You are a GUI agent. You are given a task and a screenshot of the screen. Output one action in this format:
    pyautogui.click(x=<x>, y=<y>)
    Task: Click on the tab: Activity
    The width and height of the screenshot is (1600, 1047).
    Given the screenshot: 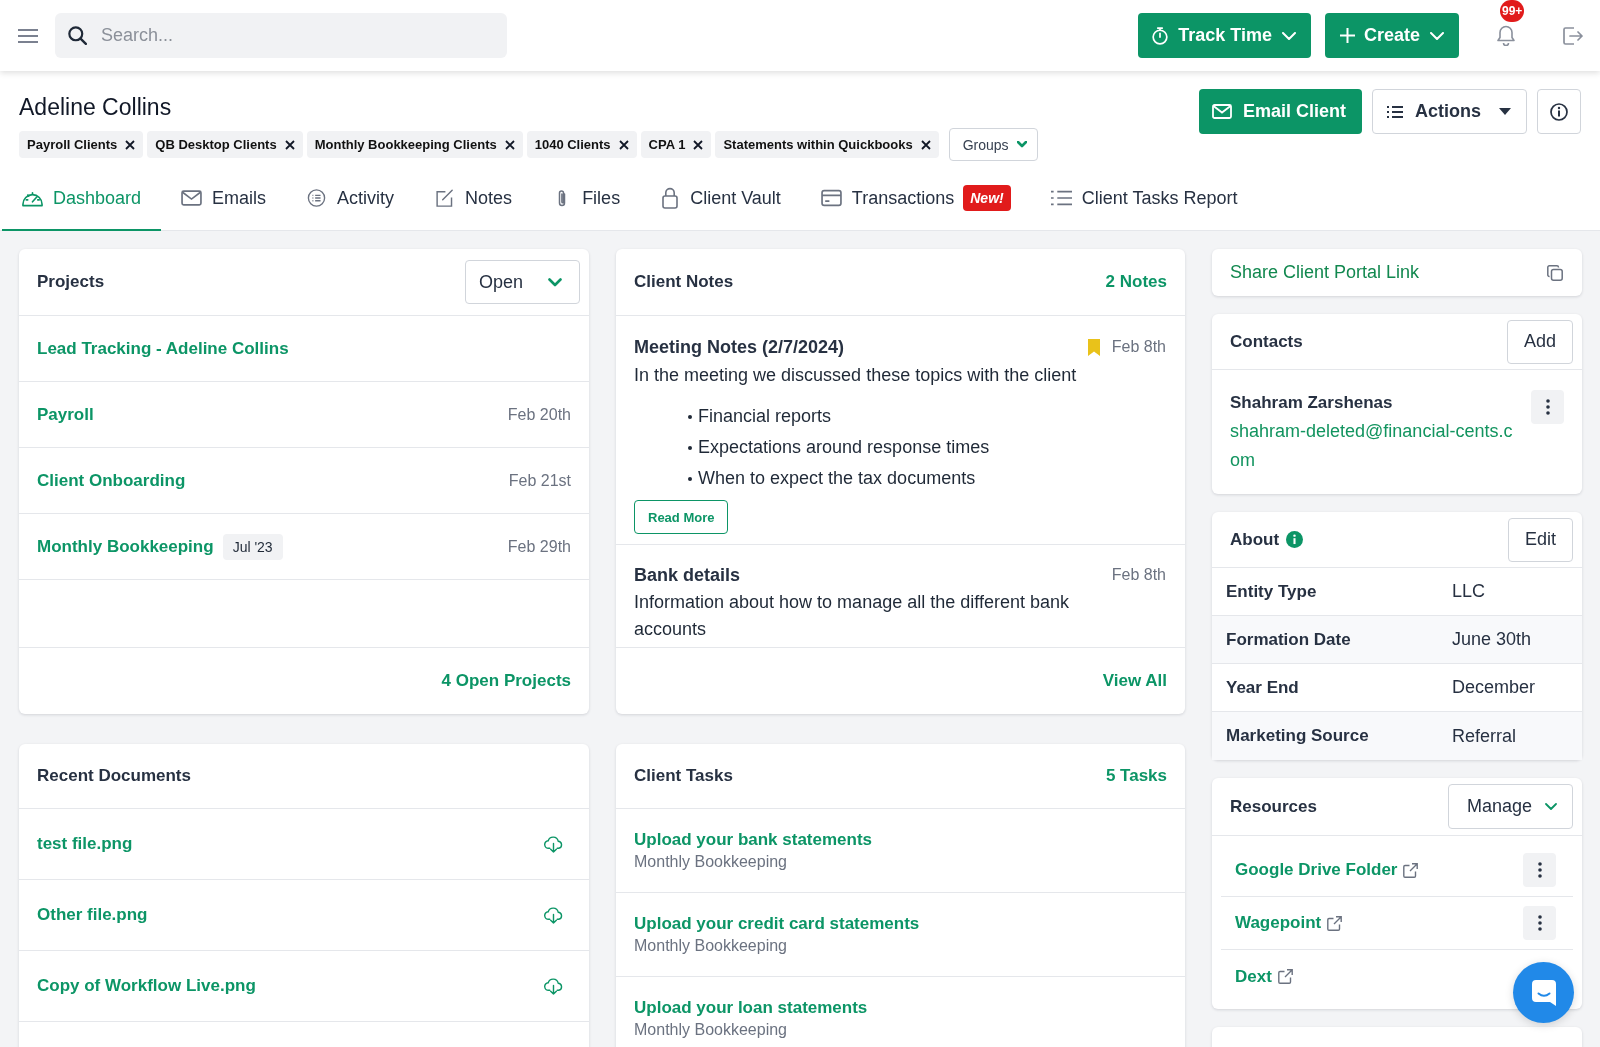 What is the action you would take?
    pyautogui.click(x=350, y=201)
    